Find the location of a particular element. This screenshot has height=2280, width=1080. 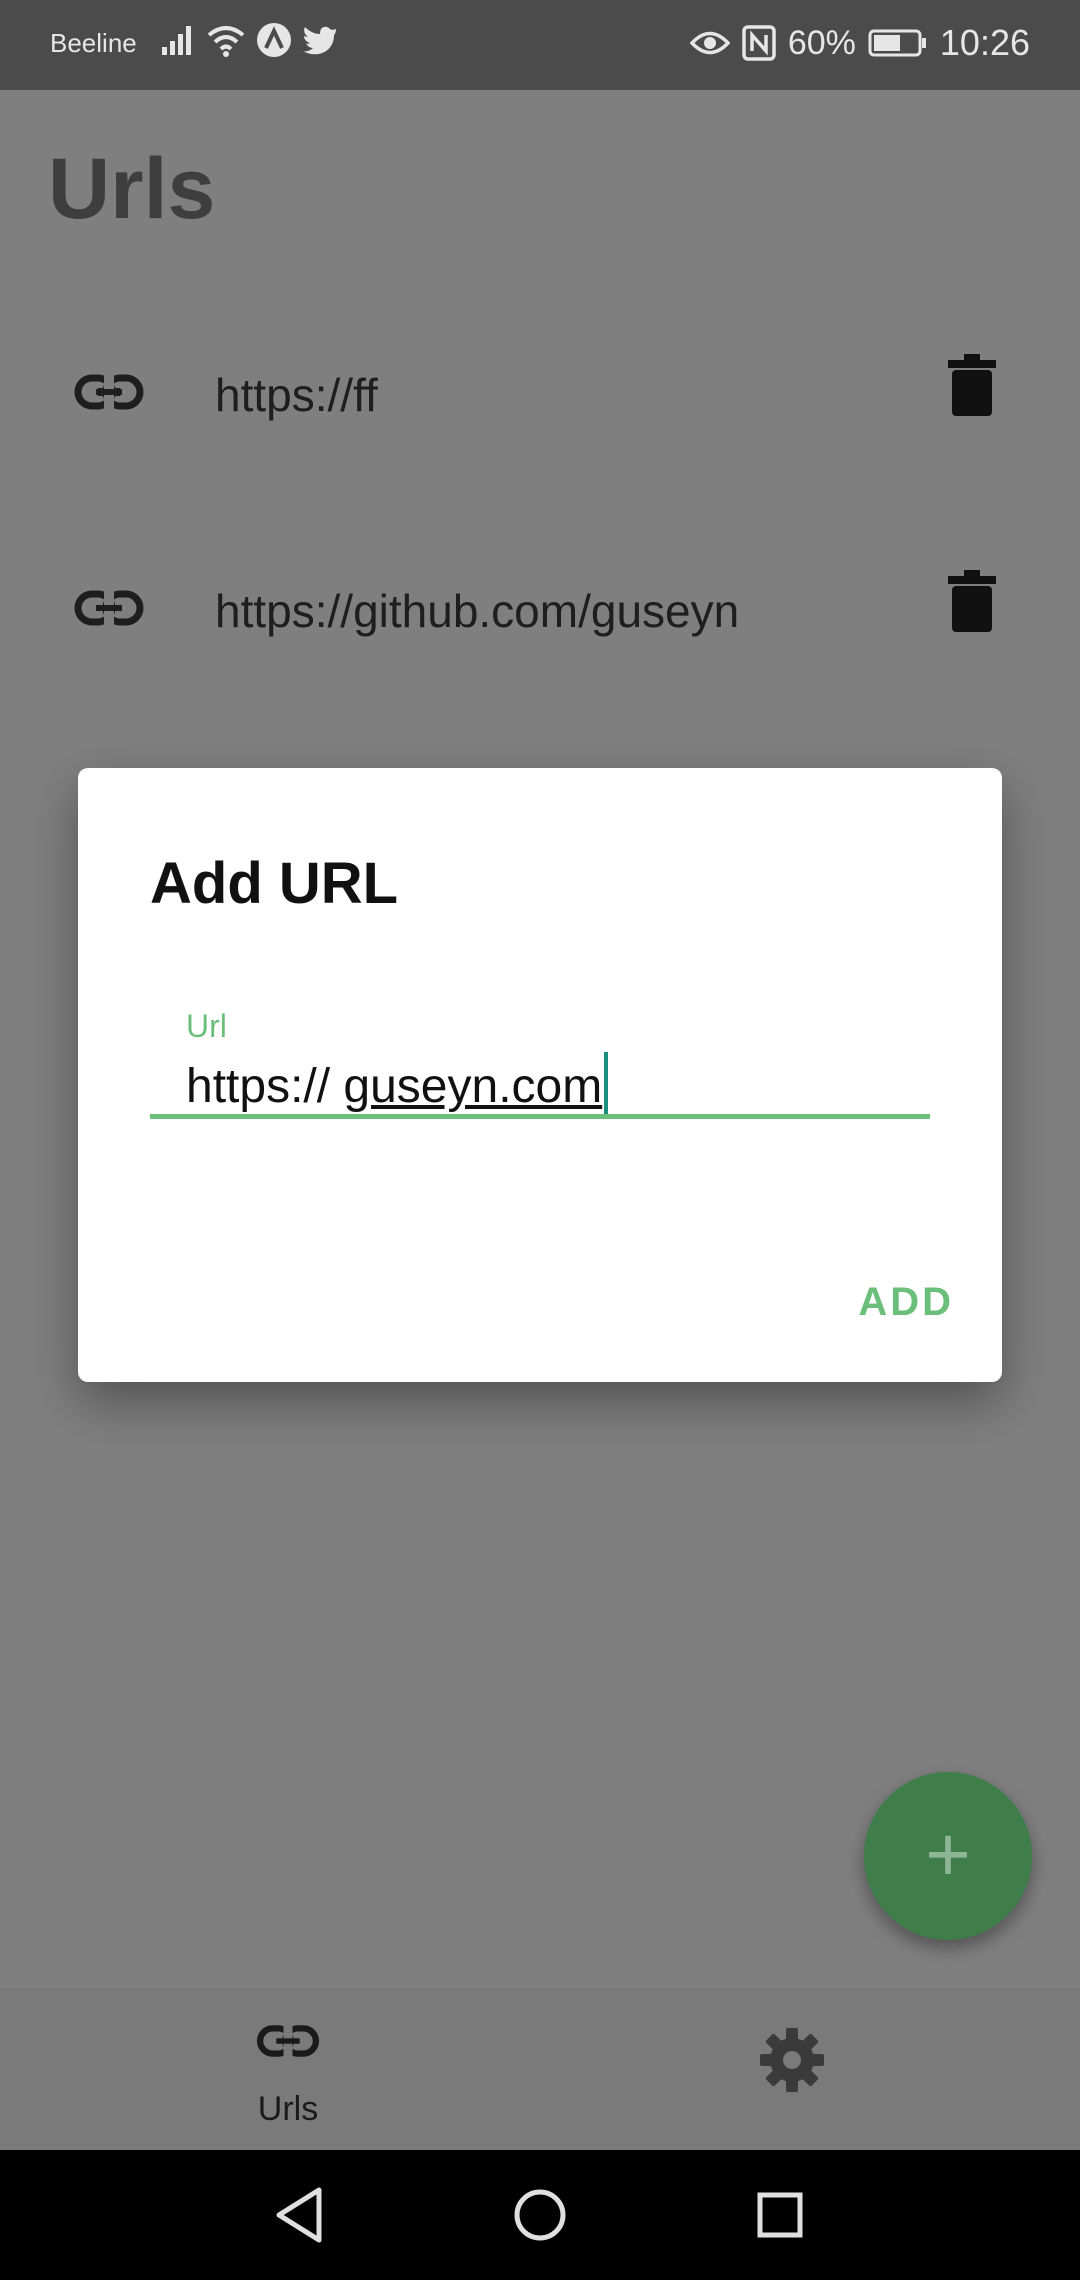

nav-item-settings is located at coordinates (792, 2069).